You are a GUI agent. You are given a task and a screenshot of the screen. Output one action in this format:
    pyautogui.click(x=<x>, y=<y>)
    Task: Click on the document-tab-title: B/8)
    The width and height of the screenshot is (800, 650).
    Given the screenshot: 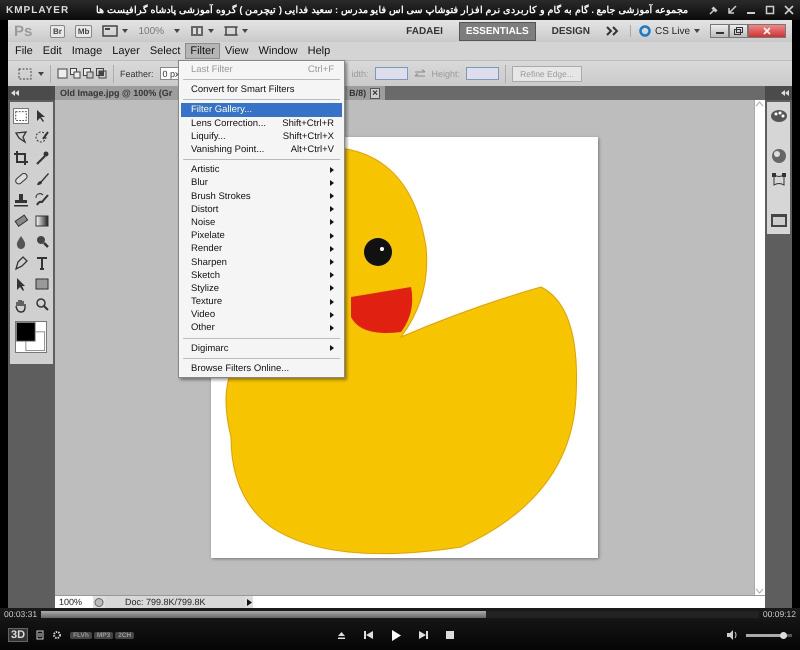 What is the action you would take?
    pyautogui.click(x=357, y=93)
    